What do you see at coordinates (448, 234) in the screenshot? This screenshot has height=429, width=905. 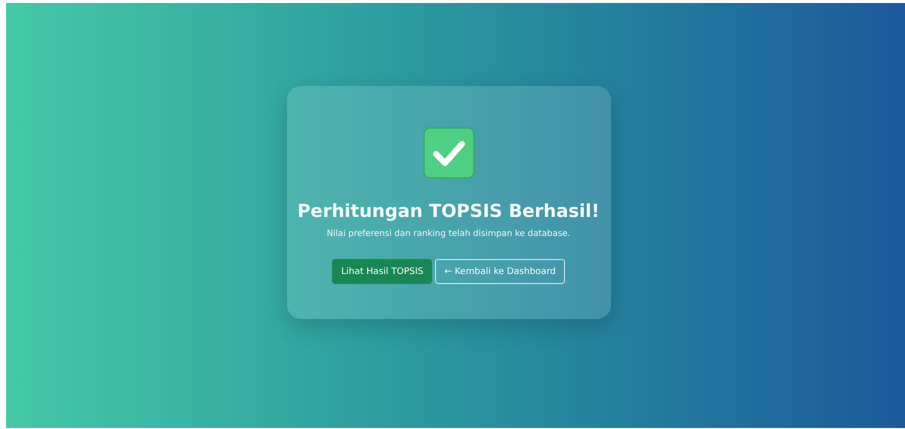 I see `success-message: Nilai preferensi dan ranking telah disimpan ke database.` at bounding box center [448, 234].